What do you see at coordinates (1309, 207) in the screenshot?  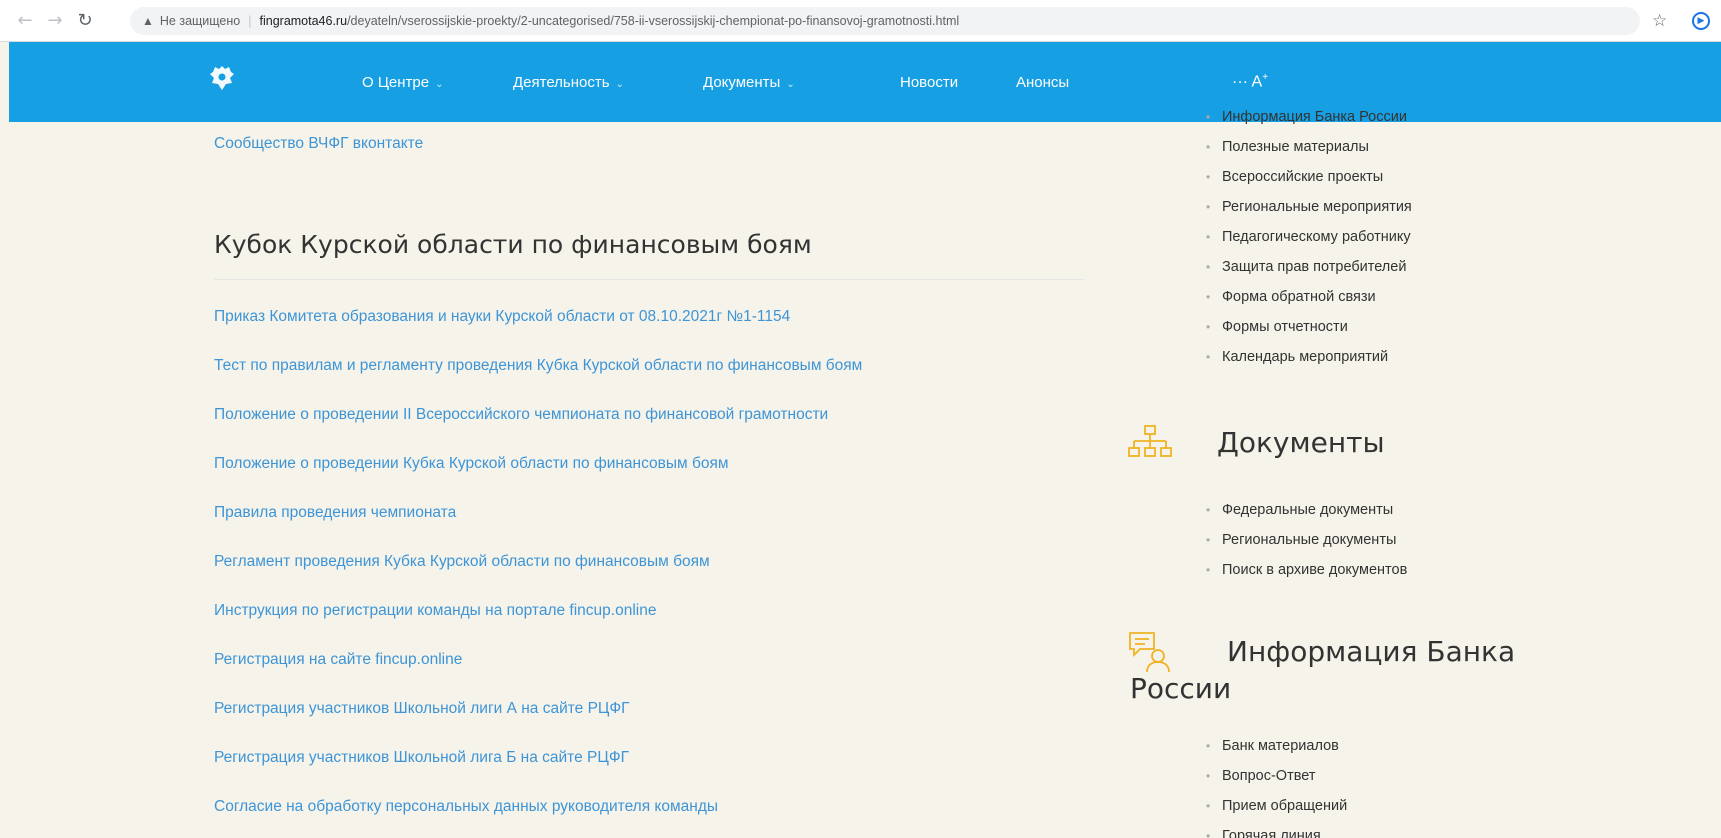 I see `sidebar-item: • Региональные мероприятия` at bounding box center [1309, 207].